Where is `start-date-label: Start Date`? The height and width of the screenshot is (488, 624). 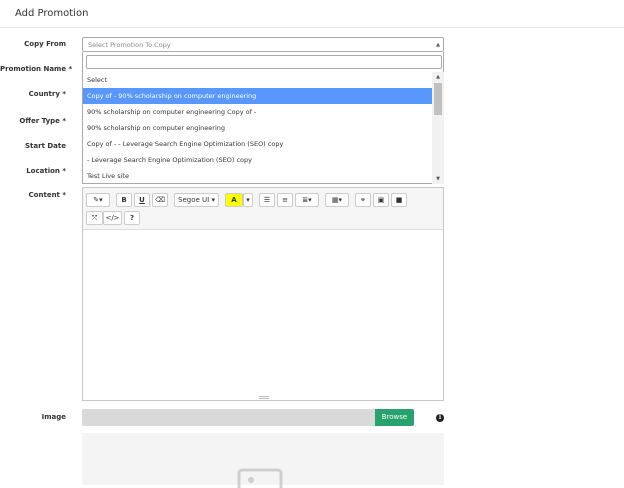
start-date-label: Start Date is located at coordinates (45, 146).